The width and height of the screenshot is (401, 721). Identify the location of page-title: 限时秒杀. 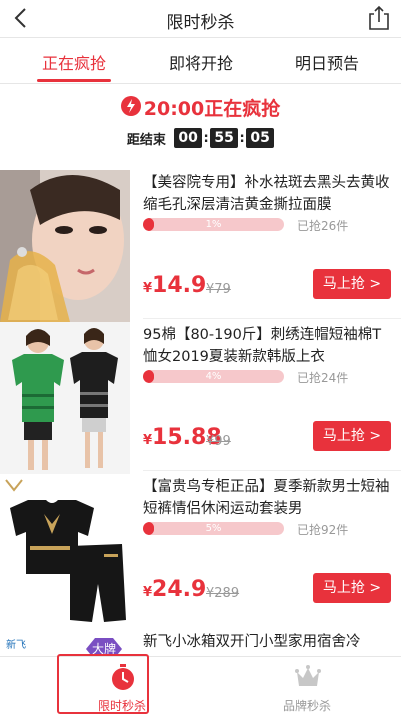
(200, 23).